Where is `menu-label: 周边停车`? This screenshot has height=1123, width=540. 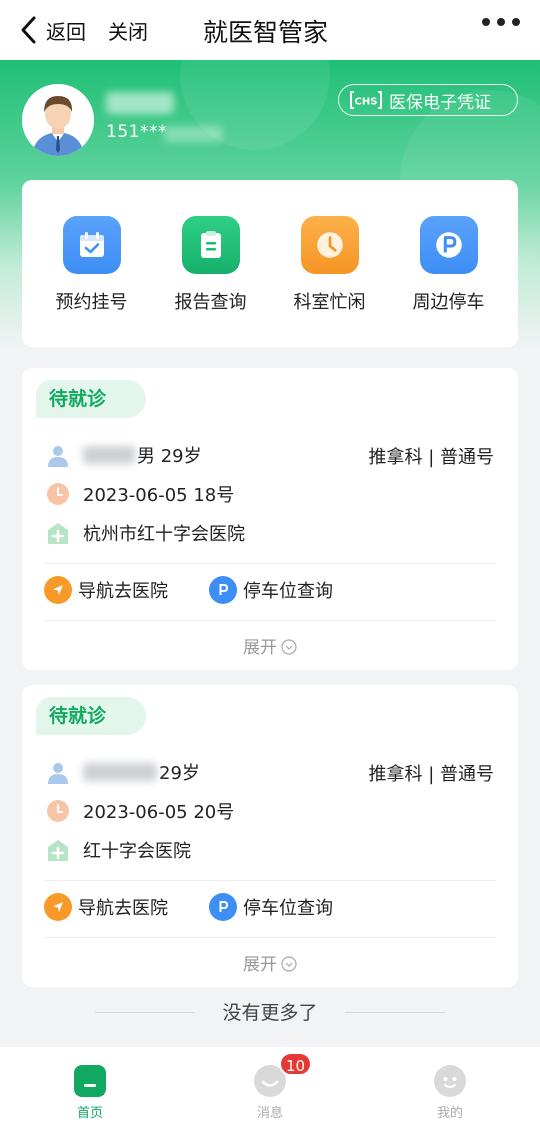
menu-label: 周边停车 is located at coordinates (448, 302).